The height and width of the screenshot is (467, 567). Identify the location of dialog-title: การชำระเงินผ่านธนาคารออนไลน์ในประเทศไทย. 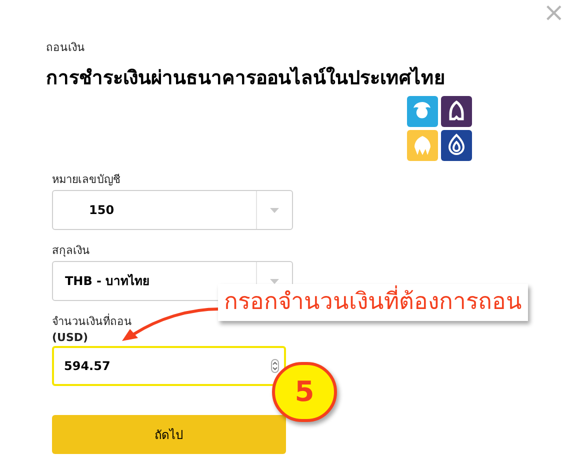
(246, 78).